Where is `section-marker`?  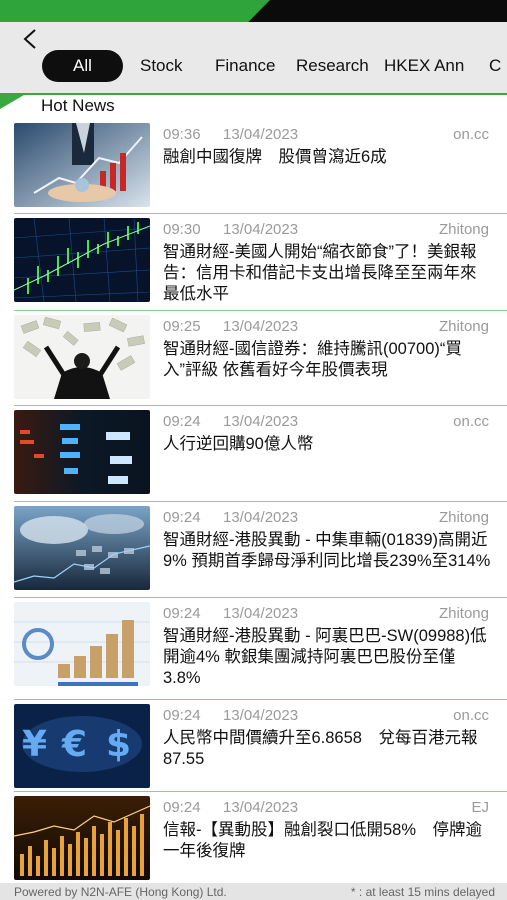 section-marker is located at coordinates (12, 102).